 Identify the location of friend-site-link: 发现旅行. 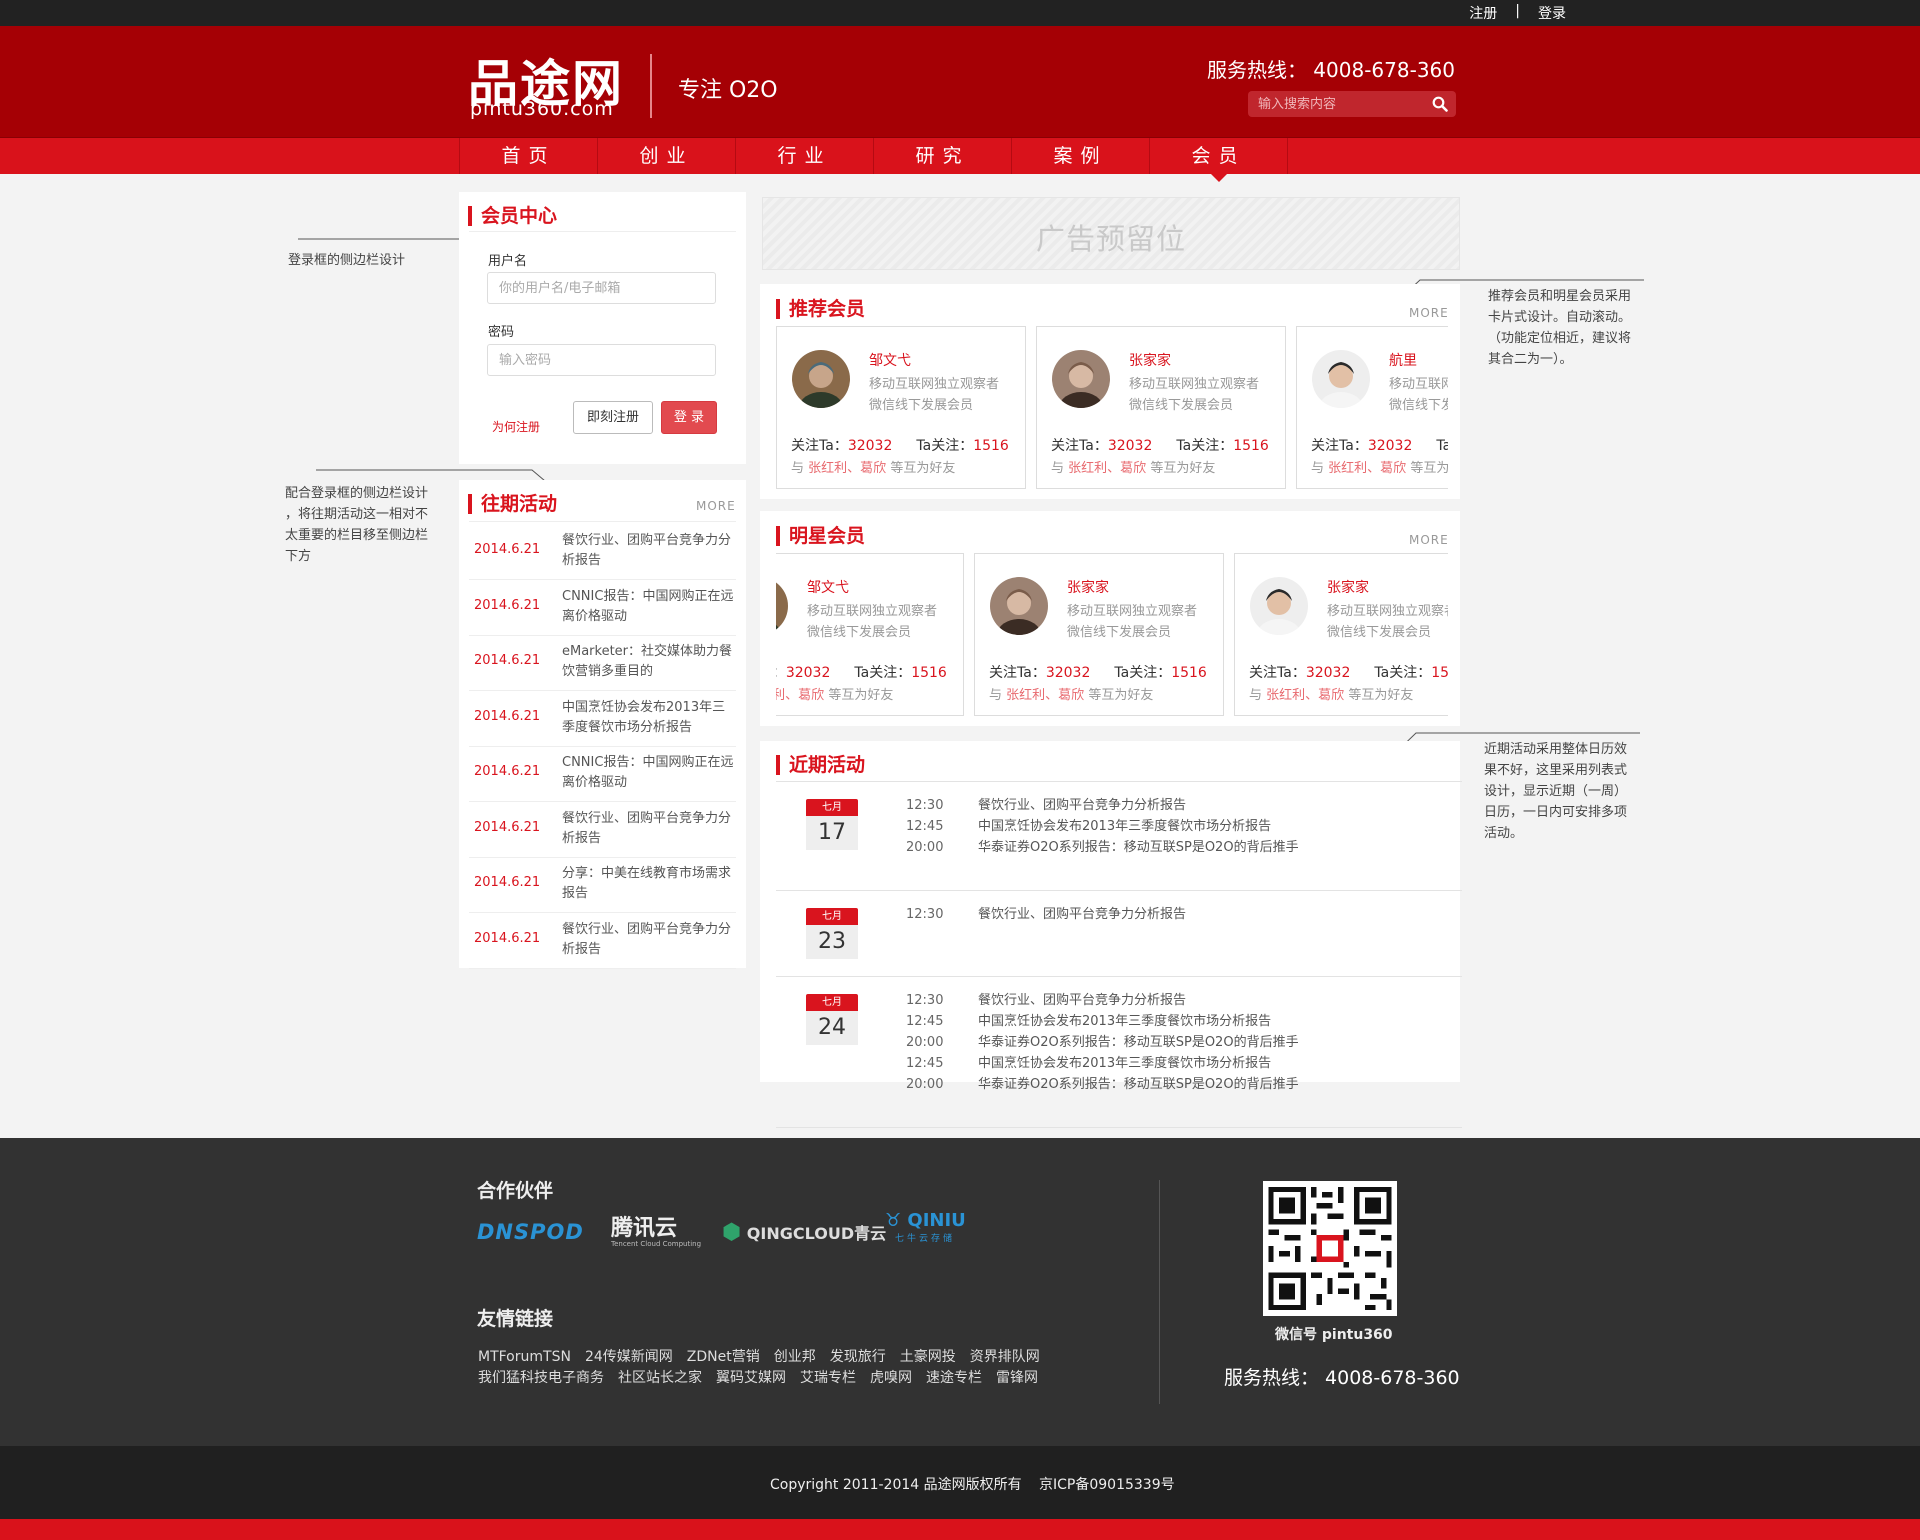
(858, 1357).